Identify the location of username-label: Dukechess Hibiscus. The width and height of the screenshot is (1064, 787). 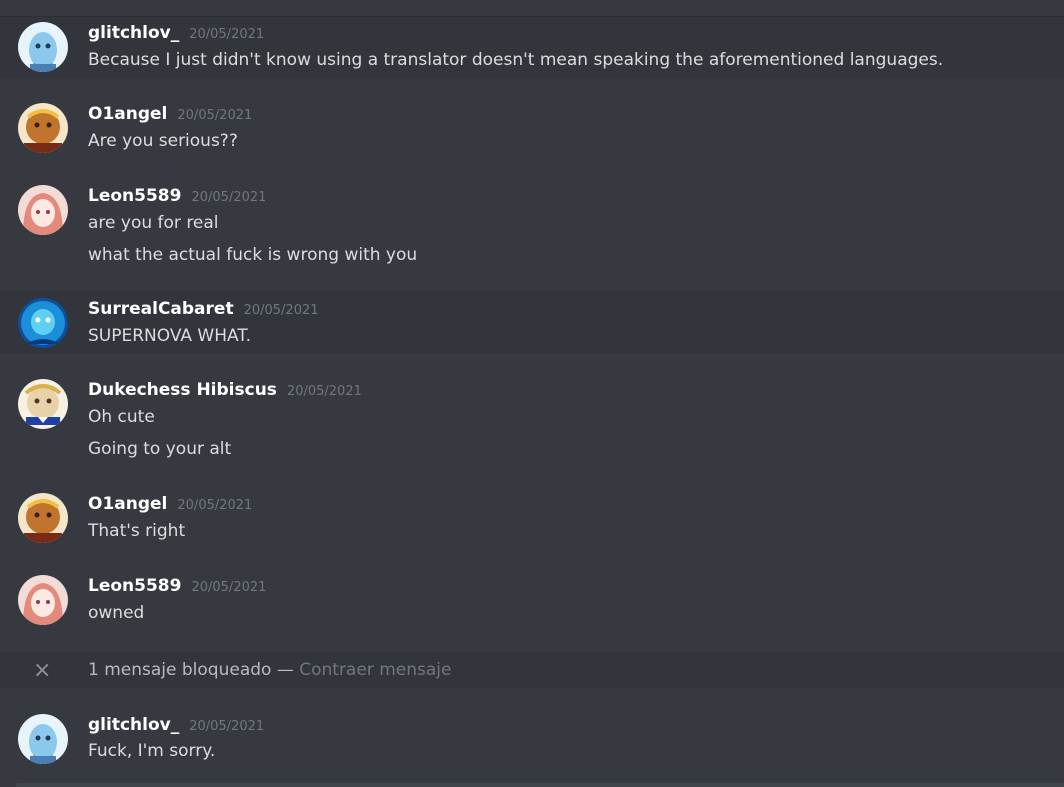
(182, 390).